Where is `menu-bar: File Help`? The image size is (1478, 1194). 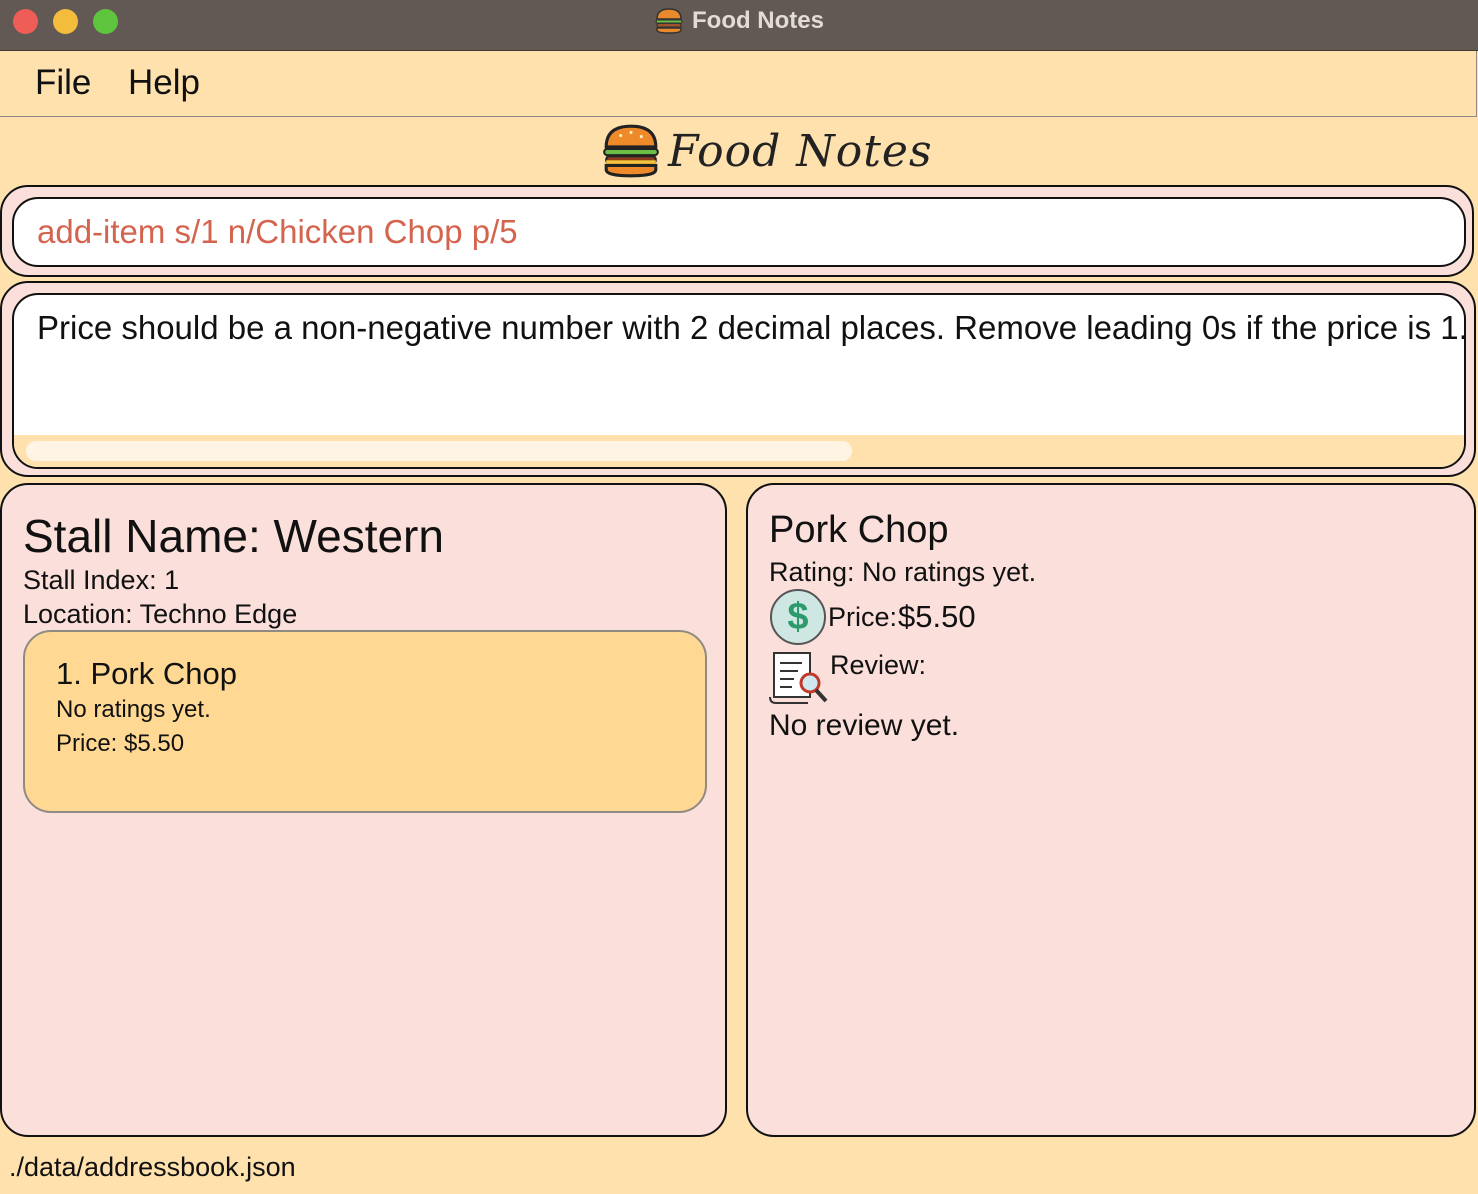
menu-bar: File Help is located at coordinates (738, 84).